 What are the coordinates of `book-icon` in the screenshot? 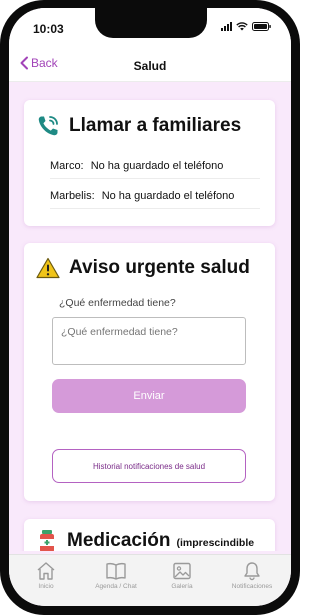 It's located at (116, 571).